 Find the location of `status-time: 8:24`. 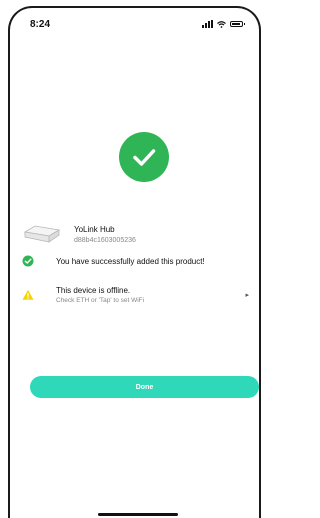

status-time: 8:24 is located at coordinates (40, 24).